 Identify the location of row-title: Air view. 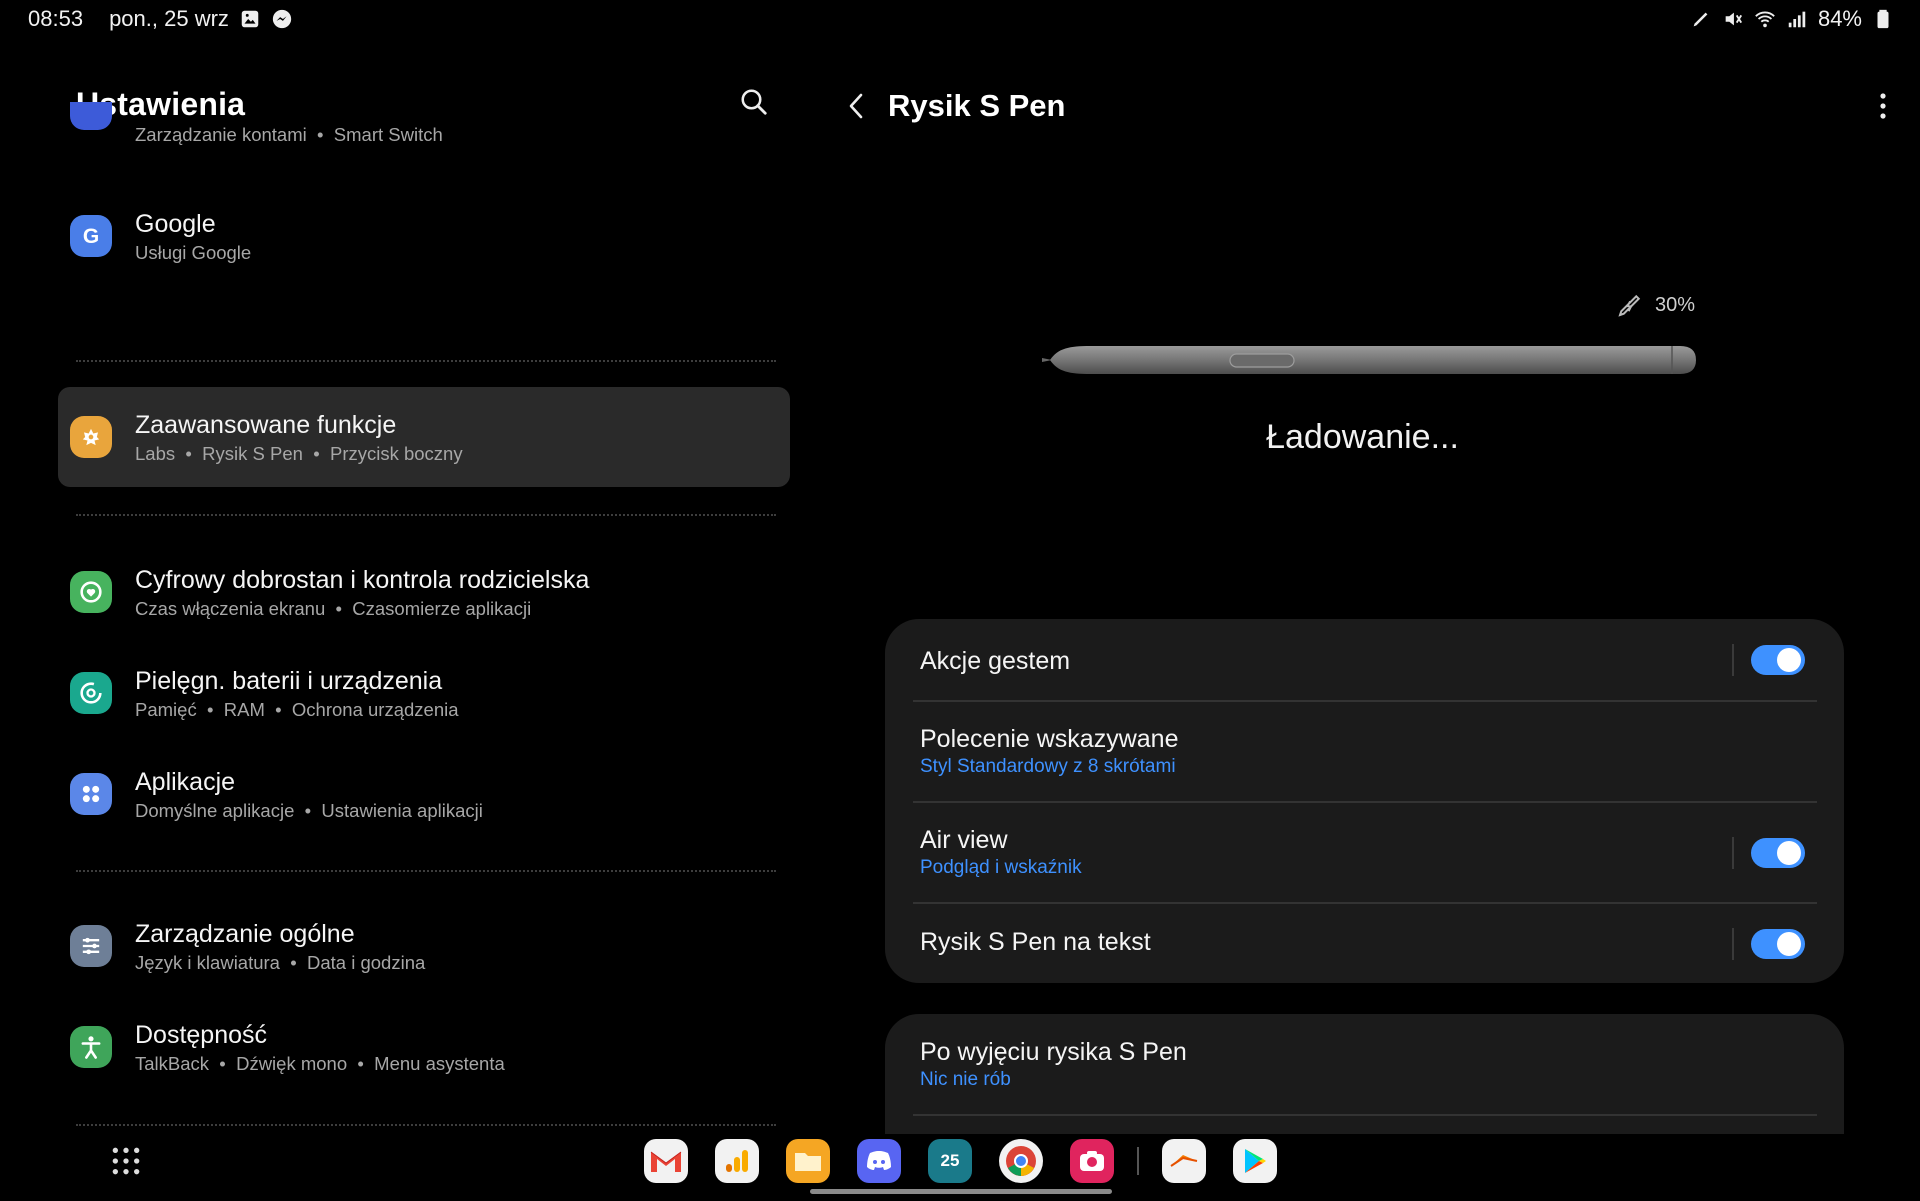
(964, 840).